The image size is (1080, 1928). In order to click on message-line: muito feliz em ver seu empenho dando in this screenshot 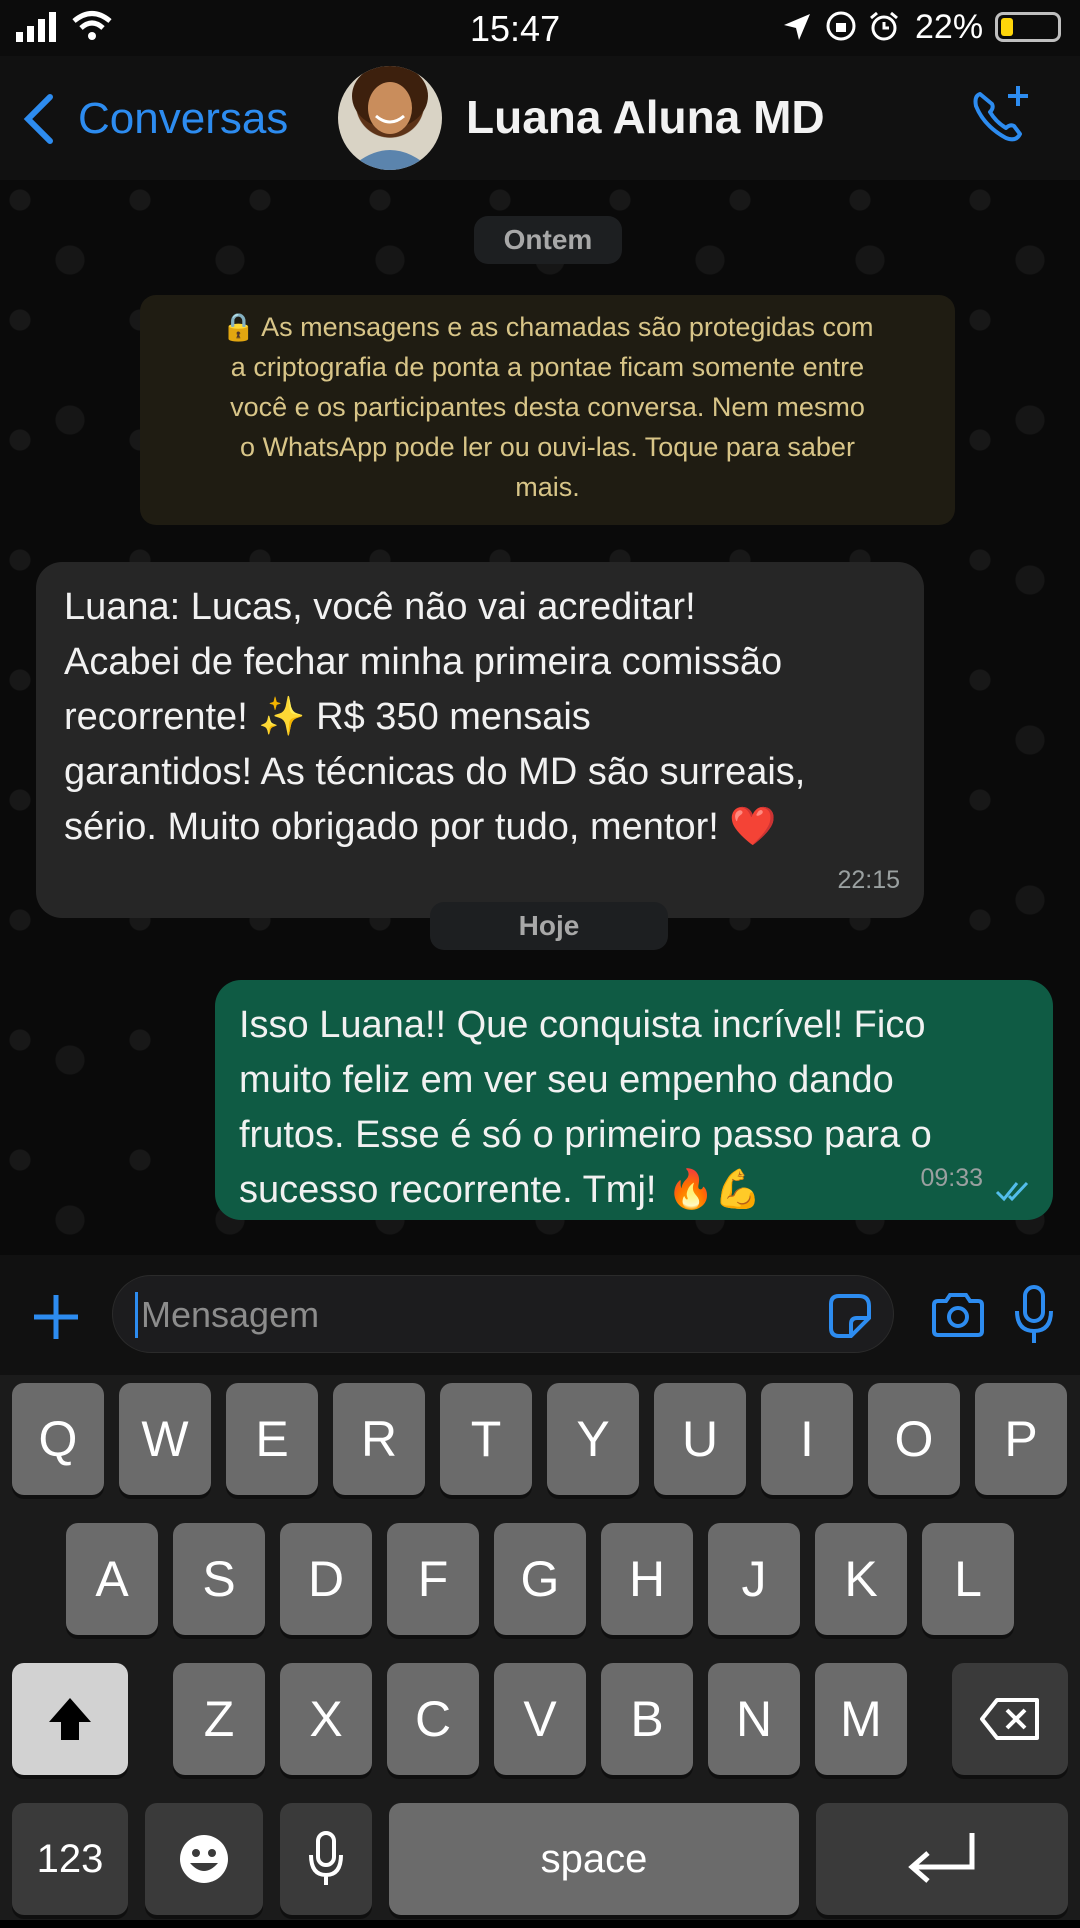, I will do `click(566, 1080)`.